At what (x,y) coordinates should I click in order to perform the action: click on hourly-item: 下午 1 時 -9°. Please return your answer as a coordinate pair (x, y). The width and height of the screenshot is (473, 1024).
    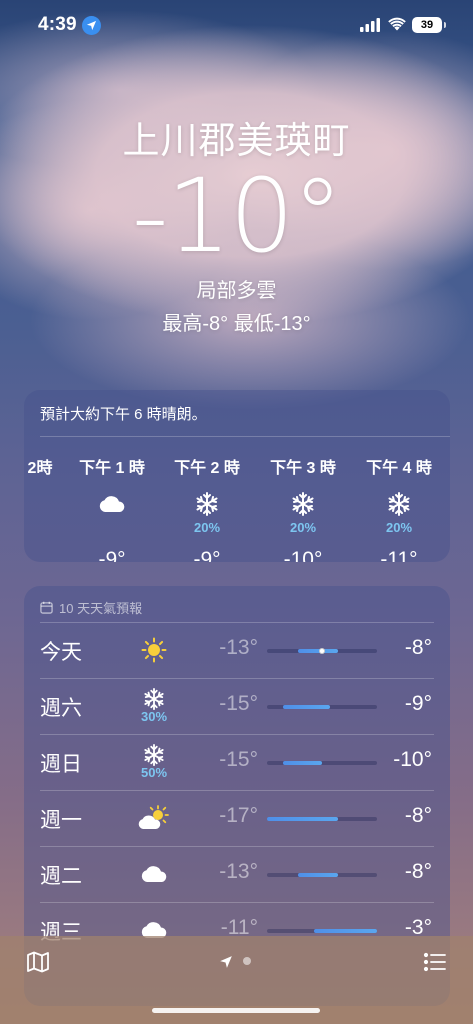
    Looking at the image, I should click on (112, 508).